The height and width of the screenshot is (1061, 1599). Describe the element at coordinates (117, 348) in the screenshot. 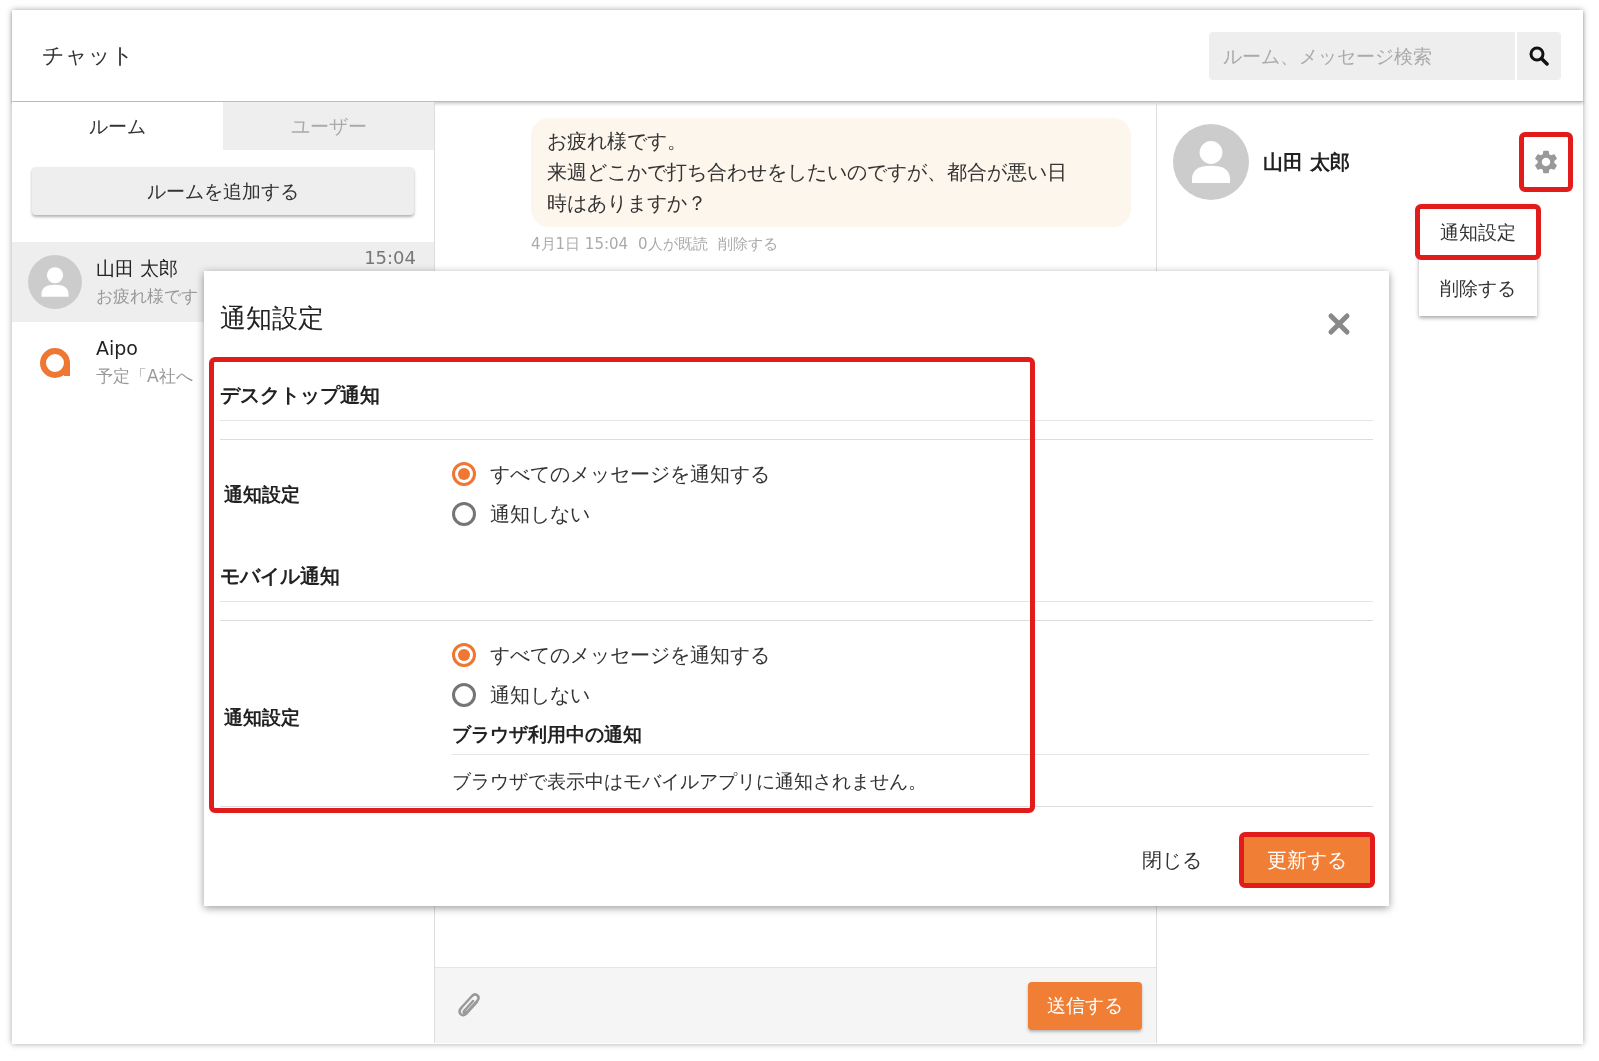

I see `room-name: Aipo` at that location.